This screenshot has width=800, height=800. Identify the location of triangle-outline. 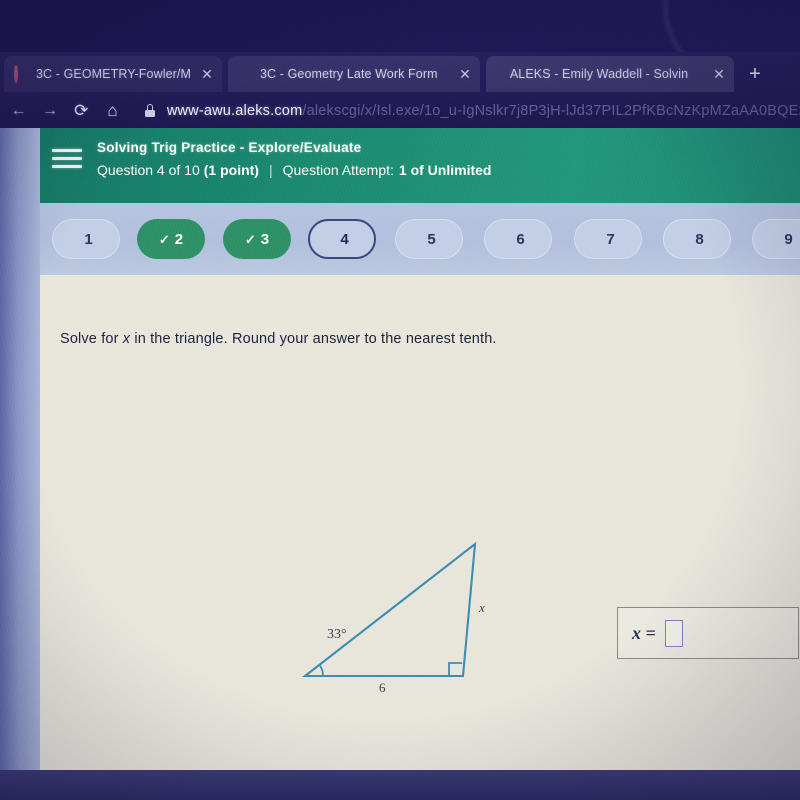
(389, 609).